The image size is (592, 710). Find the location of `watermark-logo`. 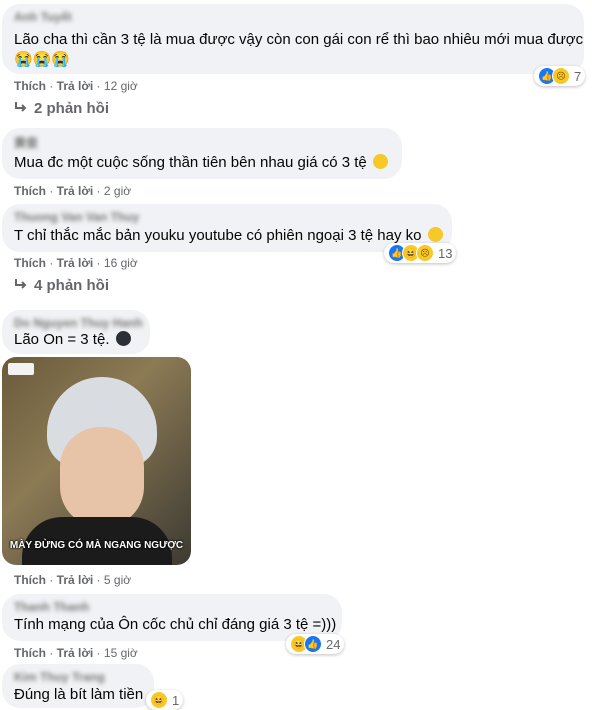

watermark-logo is located at coordinates (21, 369).